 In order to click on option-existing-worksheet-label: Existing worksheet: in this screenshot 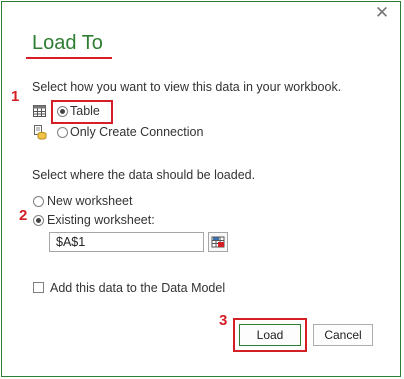, I will do `click(101, 220)`.